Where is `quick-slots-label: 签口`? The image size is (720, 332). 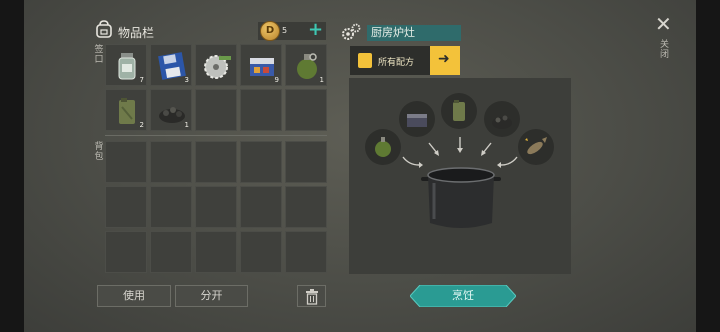 quick-slots-label: 签口 is located at coordinates (99, 55).